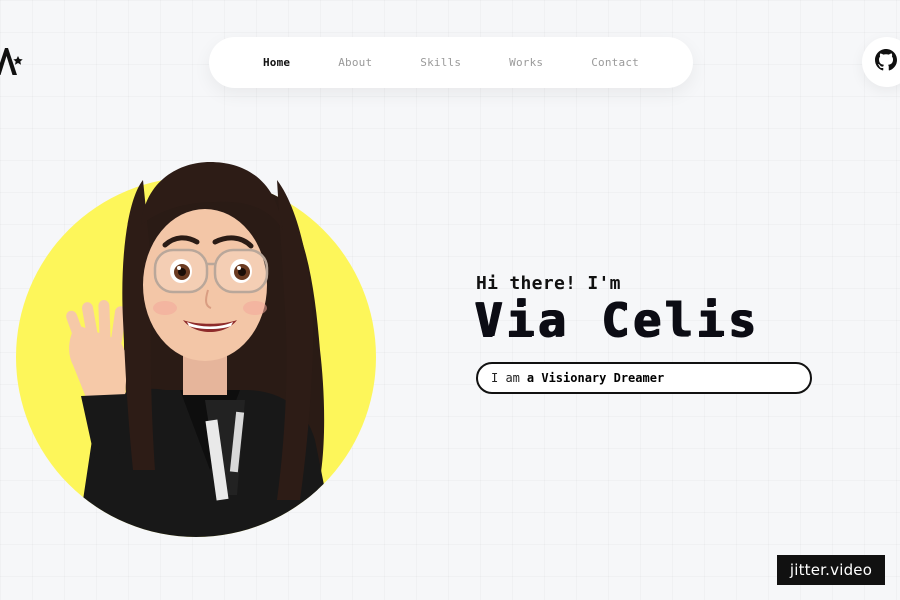  What do you see at coordinates (505, 378) in the screenshot?
I see `role-prefix: I am` at bounding box center [505, 378].